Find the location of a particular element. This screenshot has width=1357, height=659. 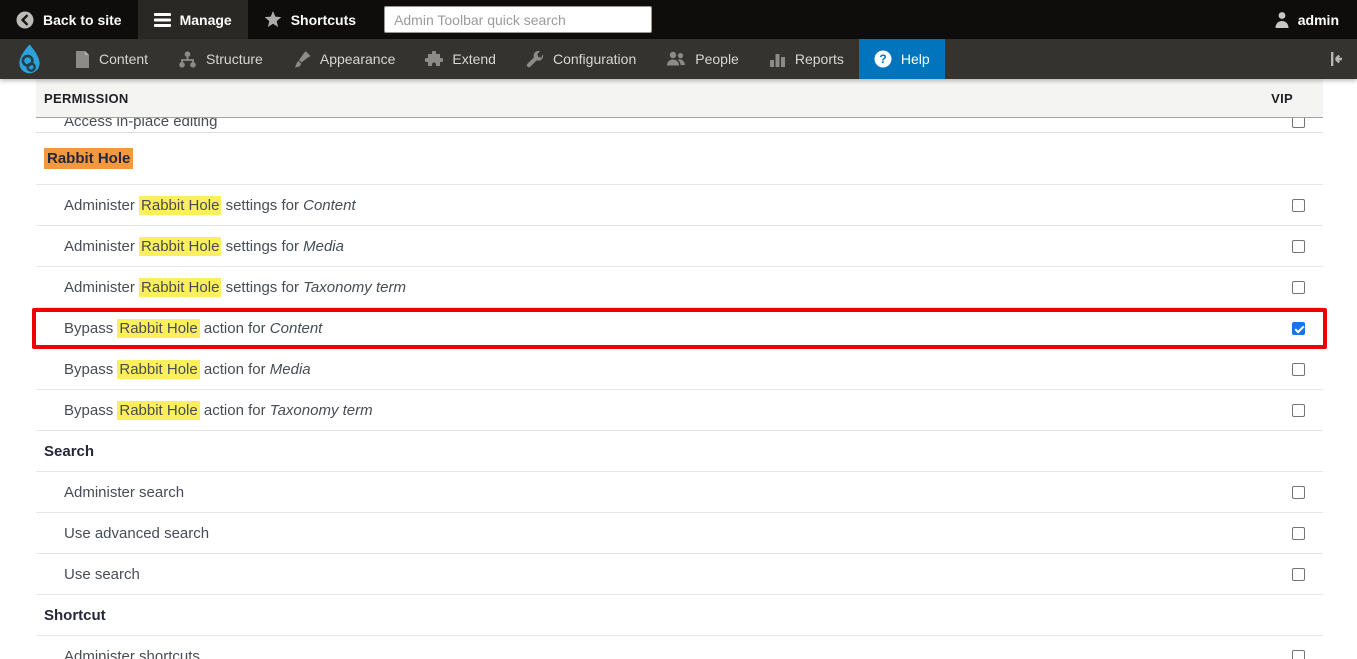

menu-item-label: Content is located at coordinates (124, 59).